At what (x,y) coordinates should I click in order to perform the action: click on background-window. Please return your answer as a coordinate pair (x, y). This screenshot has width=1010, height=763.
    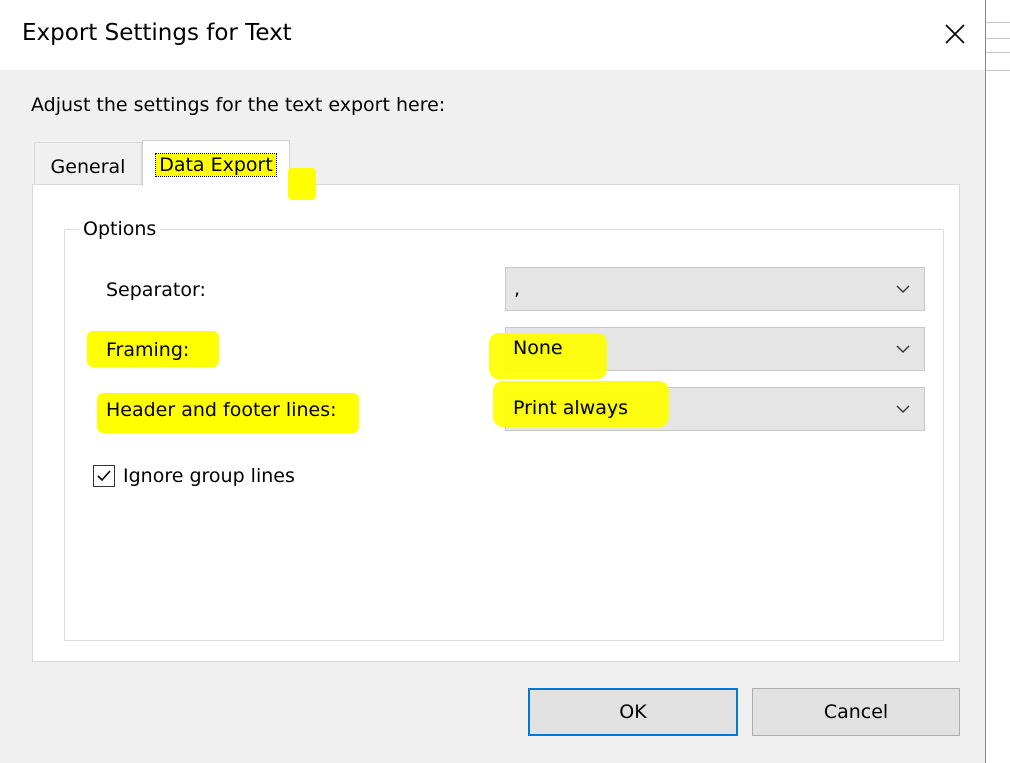
    Looking at the image, I should click on (998, 381).